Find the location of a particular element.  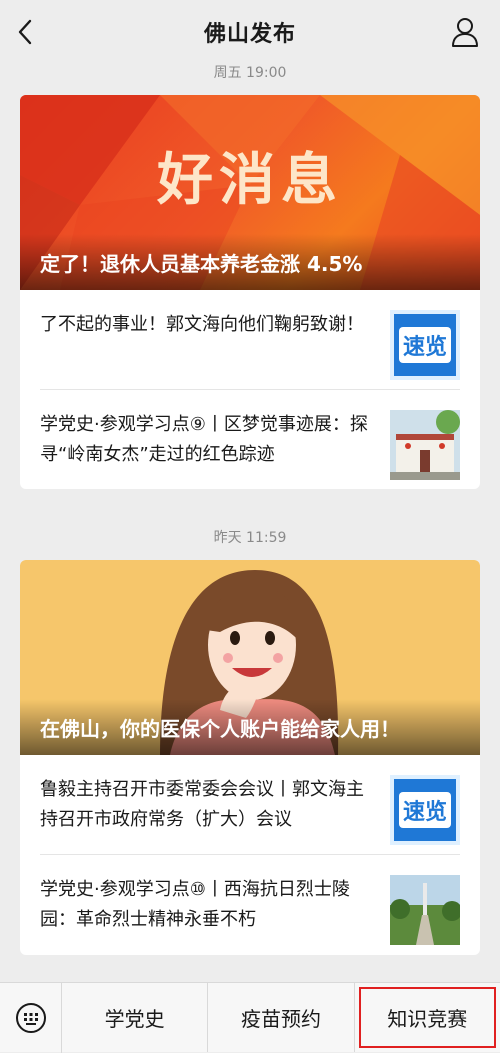

list-item: 学党史·参观学习点⑨丨区梦觉事迹展：探寻“岭南女杰”走过的红色踪迹 is located at coordinates (250, 439).